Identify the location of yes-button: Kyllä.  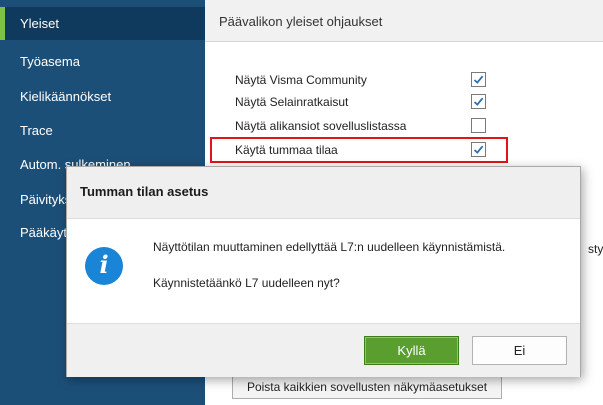
(411, 350).